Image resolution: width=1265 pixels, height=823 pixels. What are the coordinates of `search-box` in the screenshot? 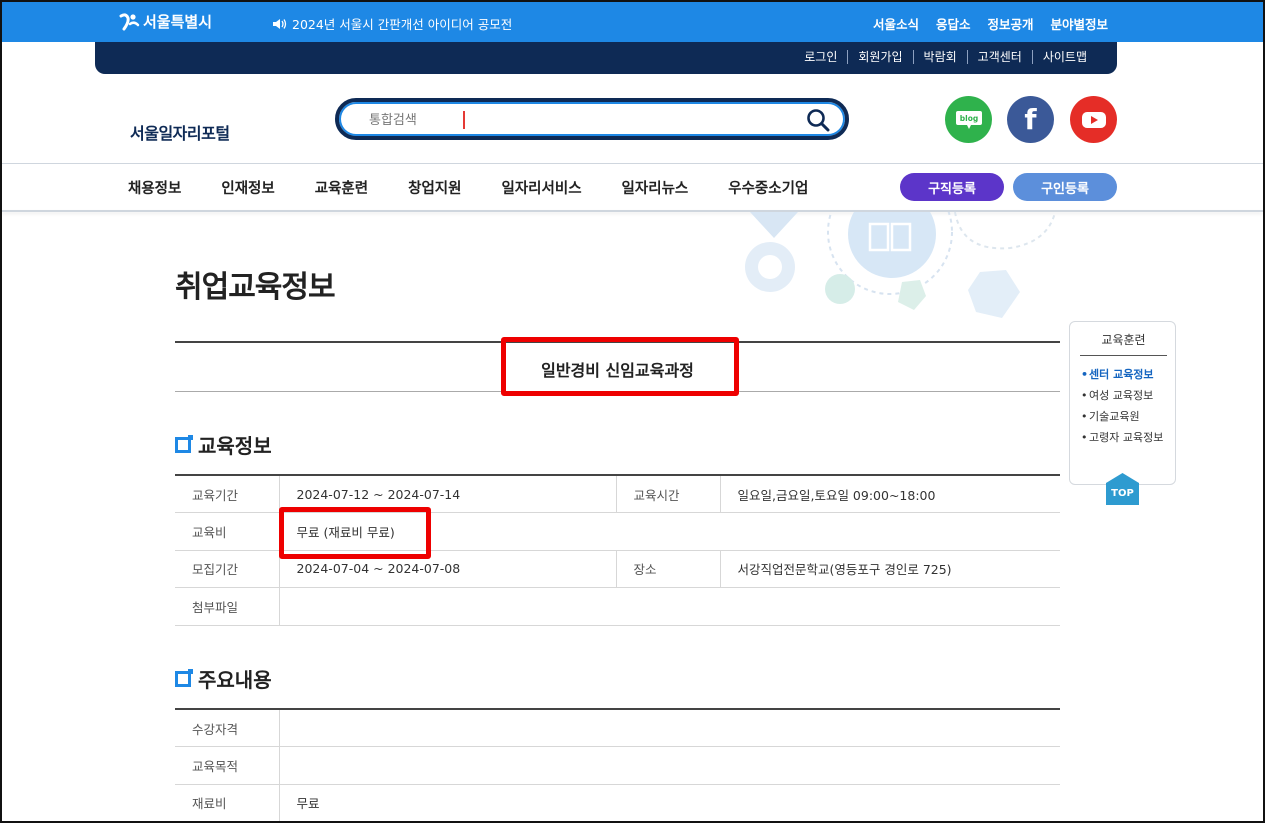 It's located at (592, 119).